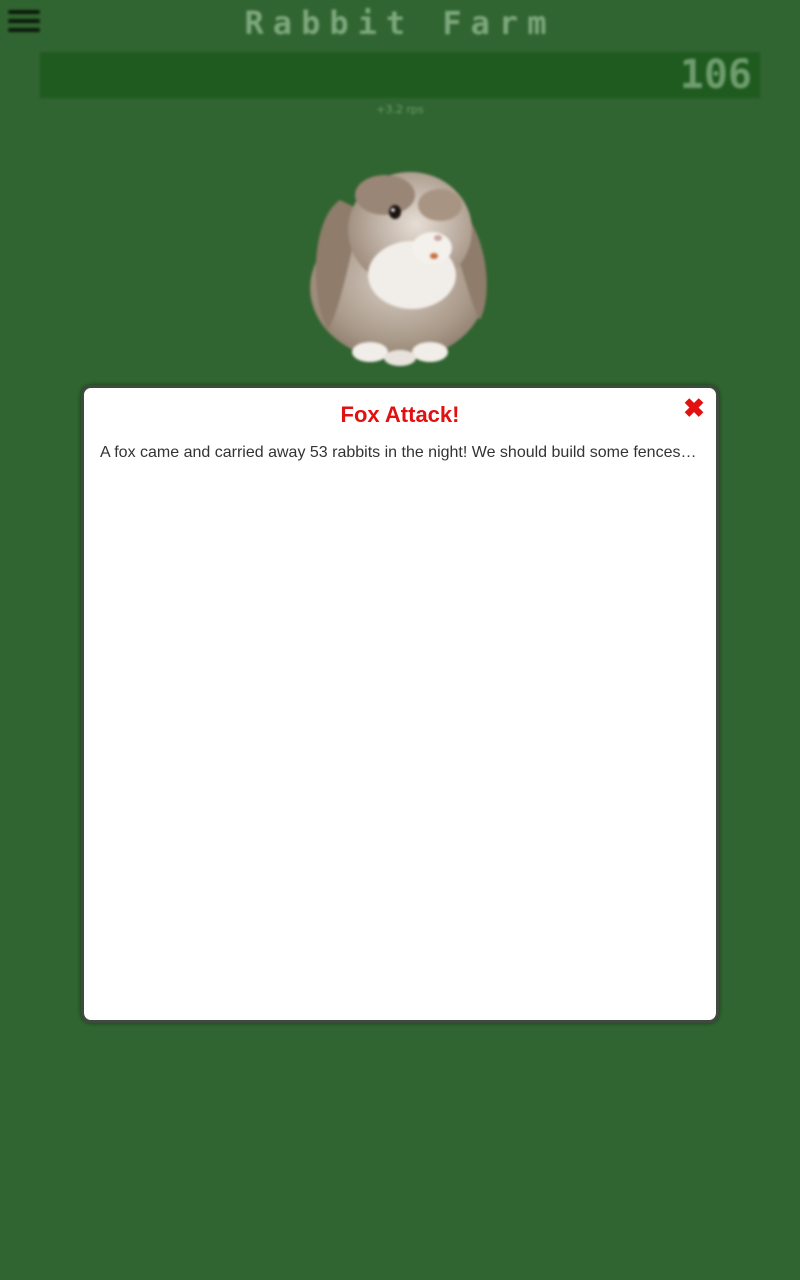 This screenshot has height=1280, width=800. I want to click on dialog-title: Fox Attack!, so click(400, 414).